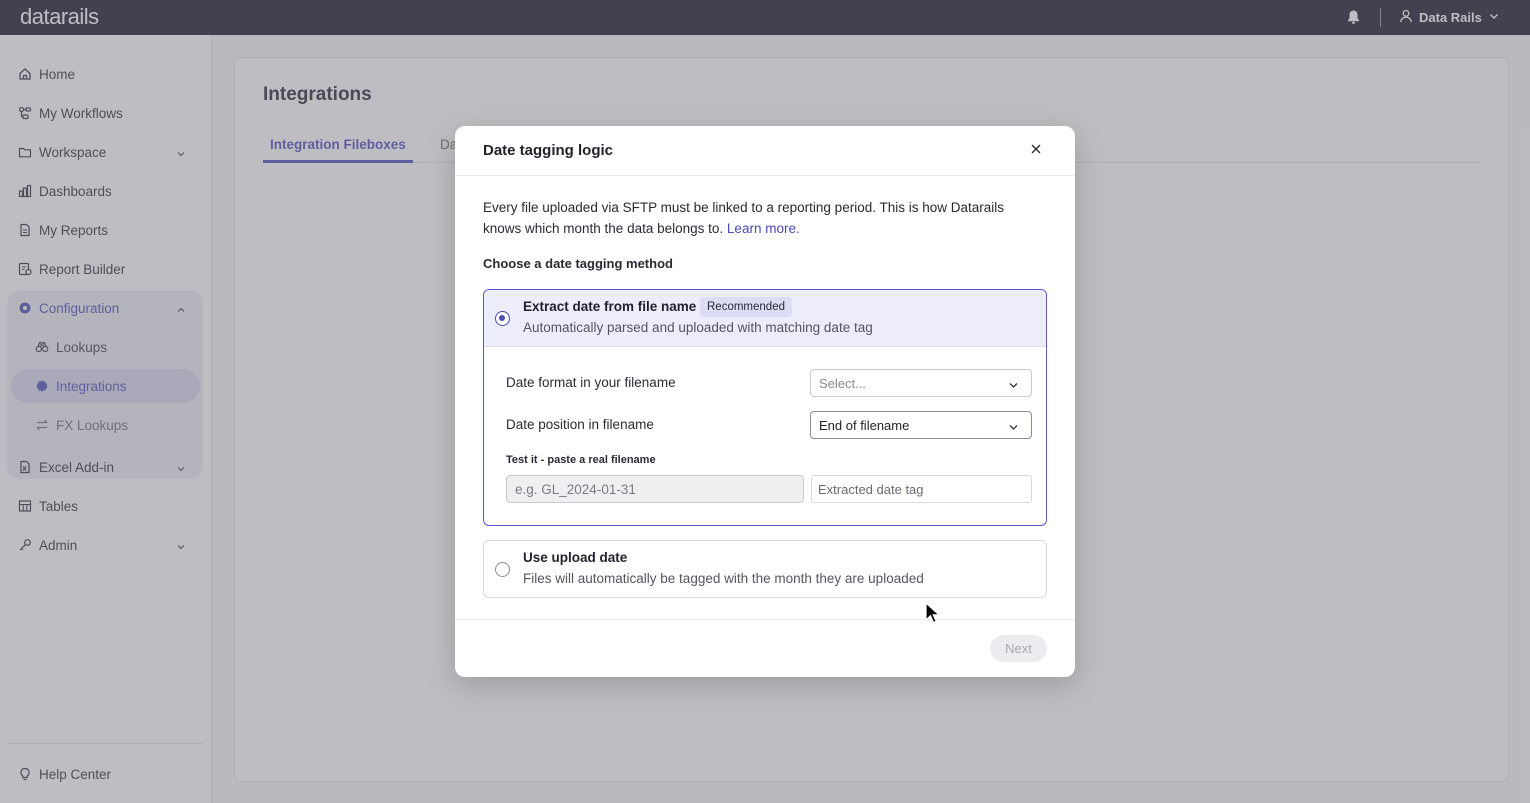 This screenshot has width=1530, height=803. Describe the element at coordinates (610, 306) in the screenshot. I see `option1-title: Extract date from file name` at that location.